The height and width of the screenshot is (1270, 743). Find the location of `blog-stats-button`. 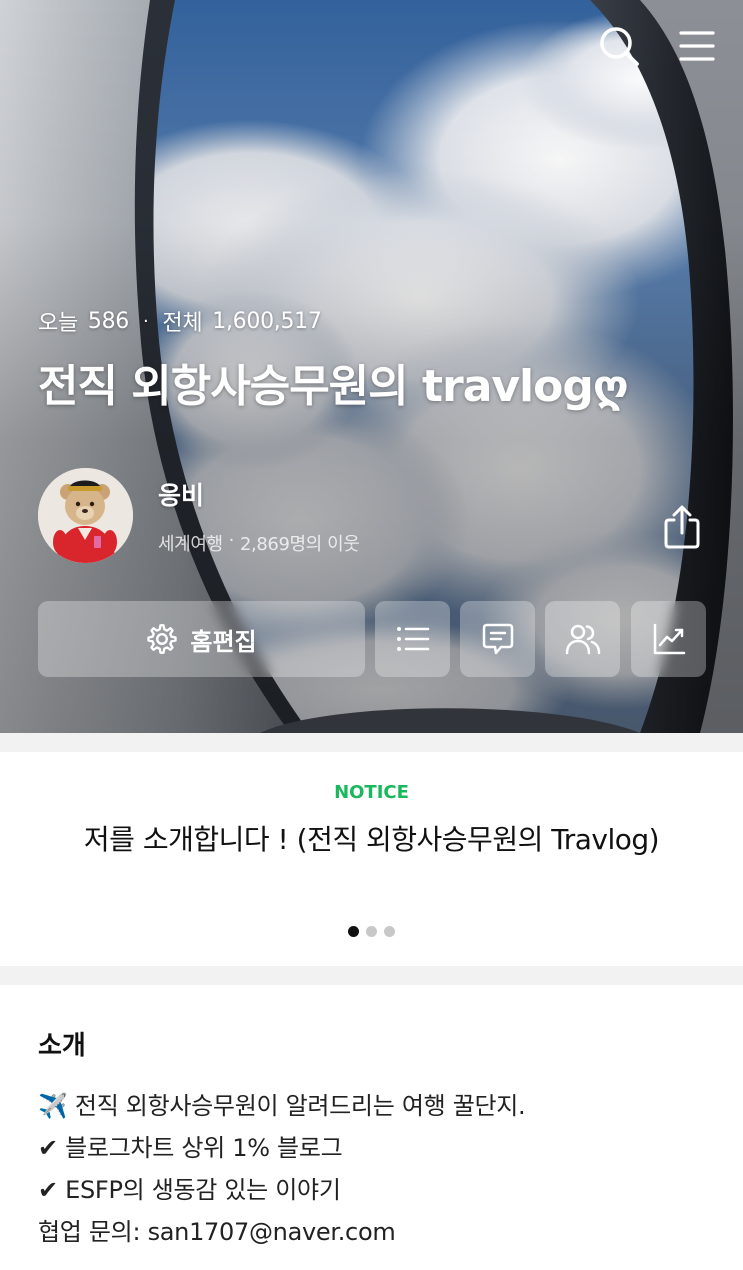

blog-stats-button is located at coordinates (668, 639).